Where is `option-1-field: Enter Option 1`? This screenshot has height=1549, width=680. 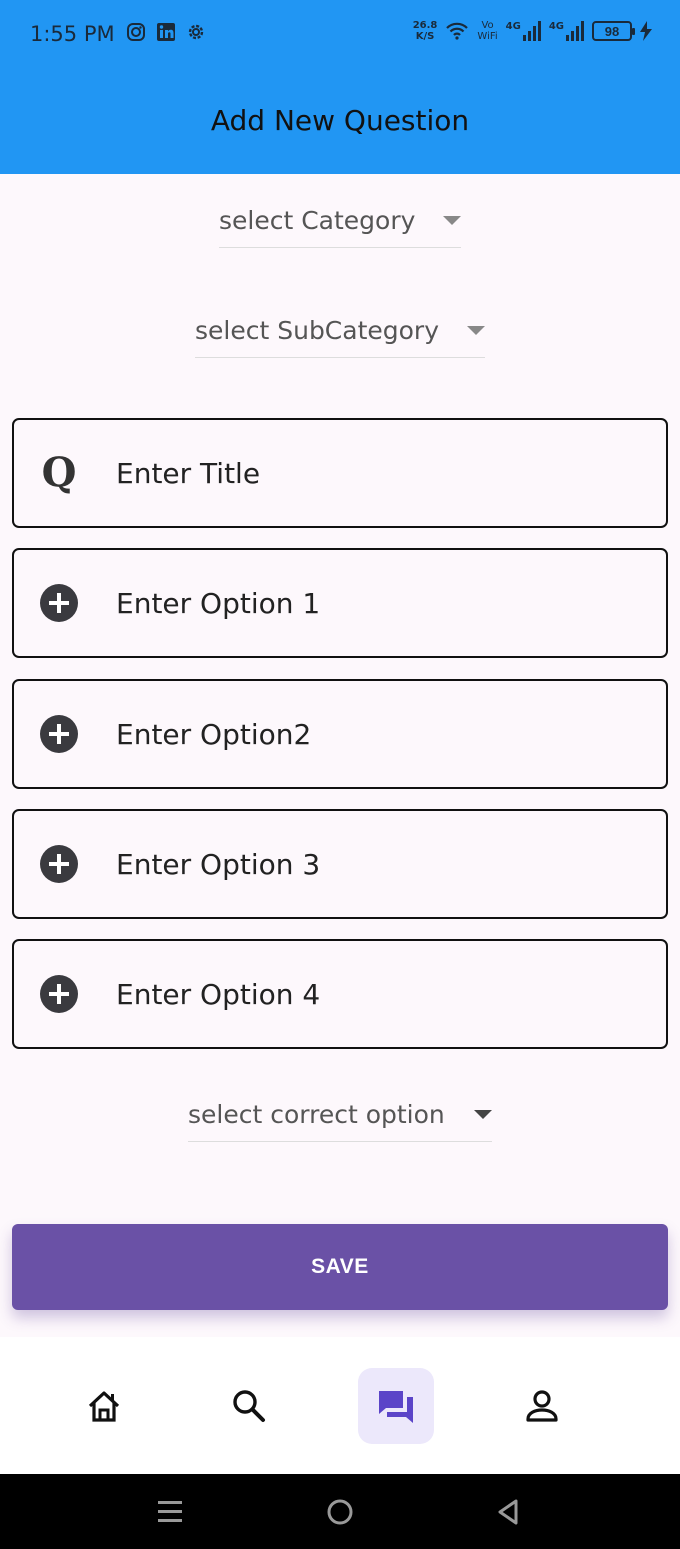 option-1-field: Enter Option 1 is located at coordinates (340, 603).